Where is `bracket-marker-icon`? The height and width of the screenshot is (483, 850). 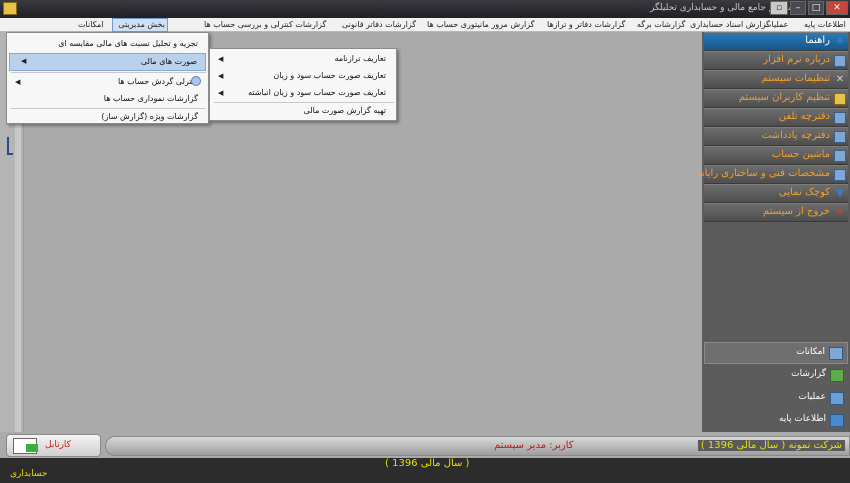
bracket-marker-icon is located at coordinates (10, 146).